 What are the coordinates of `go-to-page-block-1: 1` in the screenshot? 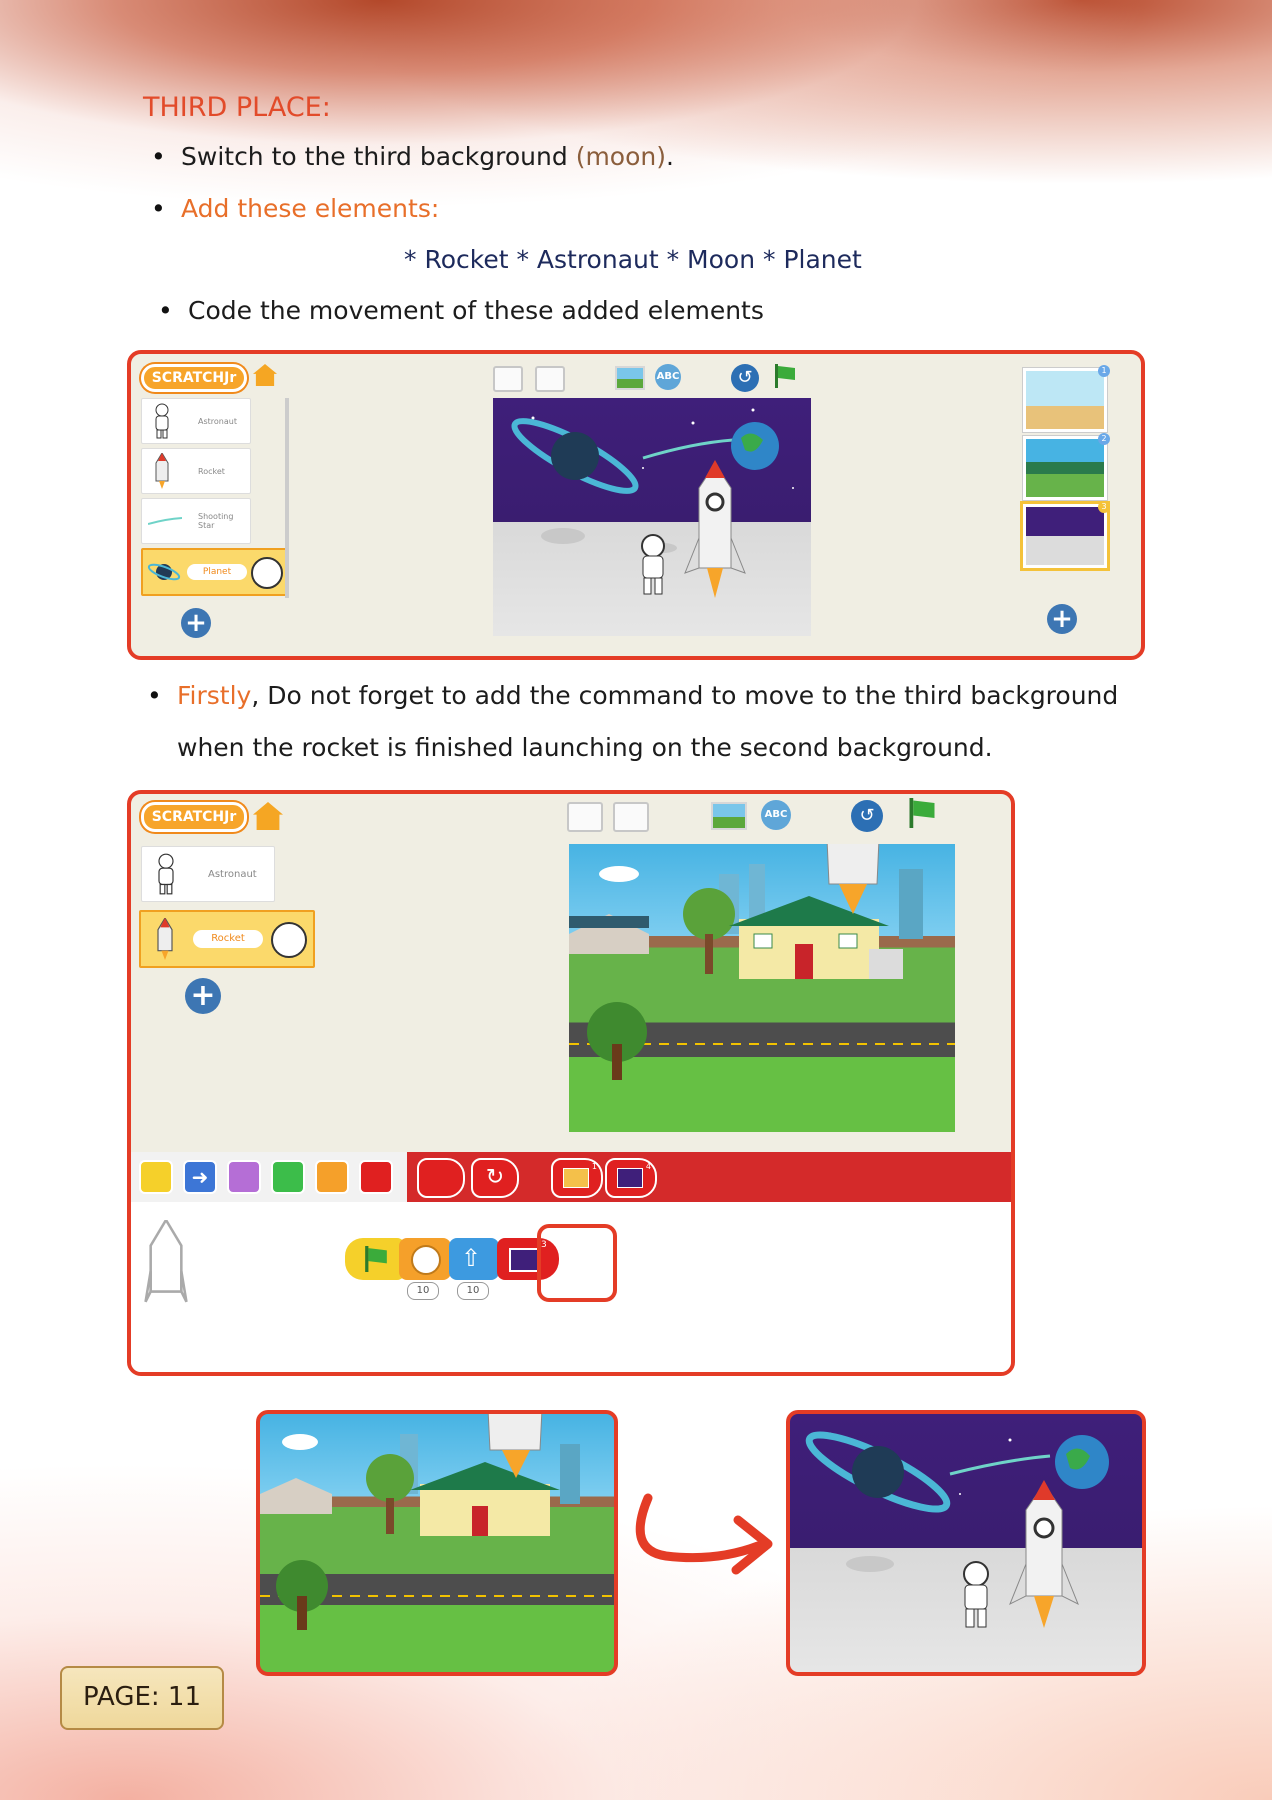 It's located at (577, 1178).